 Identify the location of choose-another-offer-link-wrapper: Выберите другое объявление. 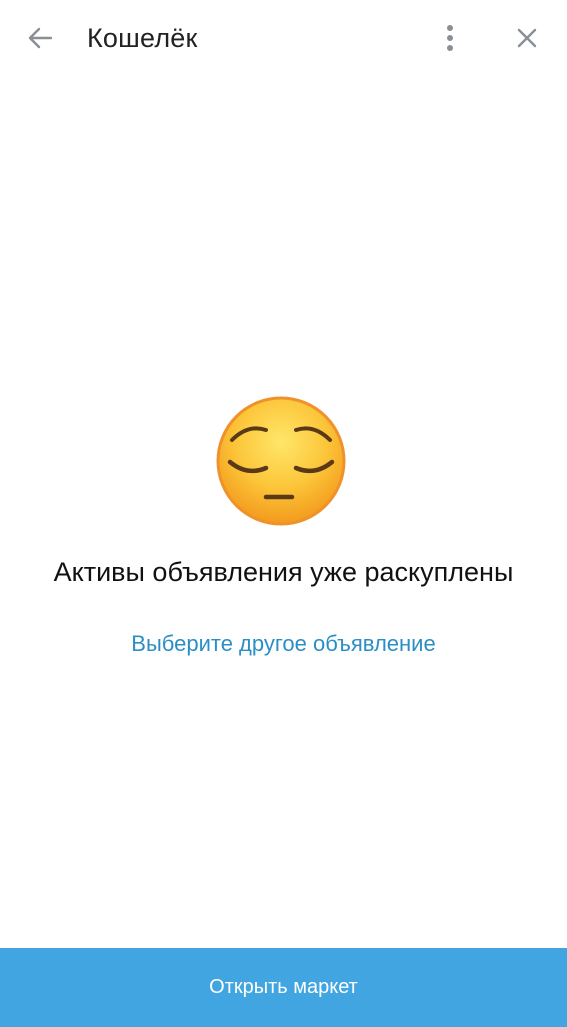
(283, 644).